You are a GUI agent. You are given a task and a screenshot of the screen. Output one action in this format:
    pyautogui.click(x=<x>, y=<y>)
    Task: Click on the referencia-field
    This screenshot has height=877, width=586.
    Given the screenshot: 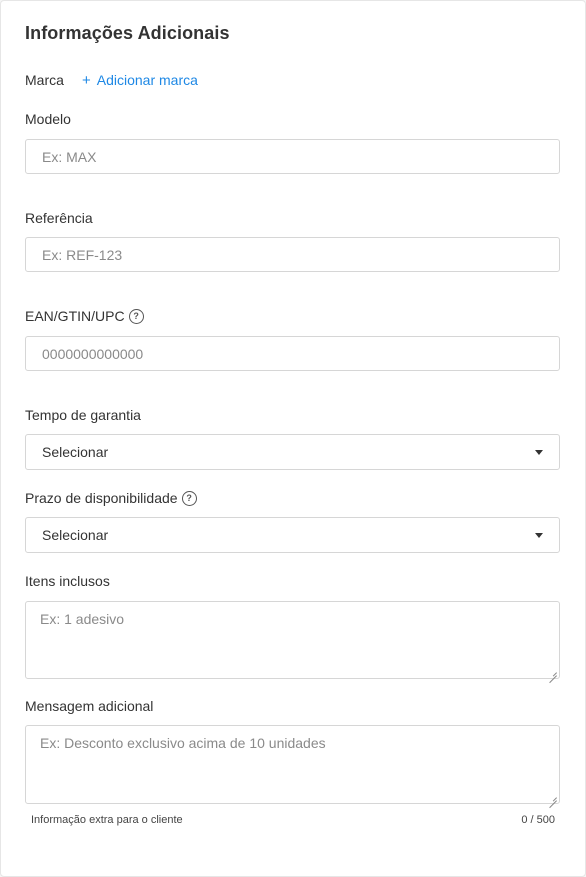 What is the action you would take?
    pyautogui.click(x=292, y=254)
    